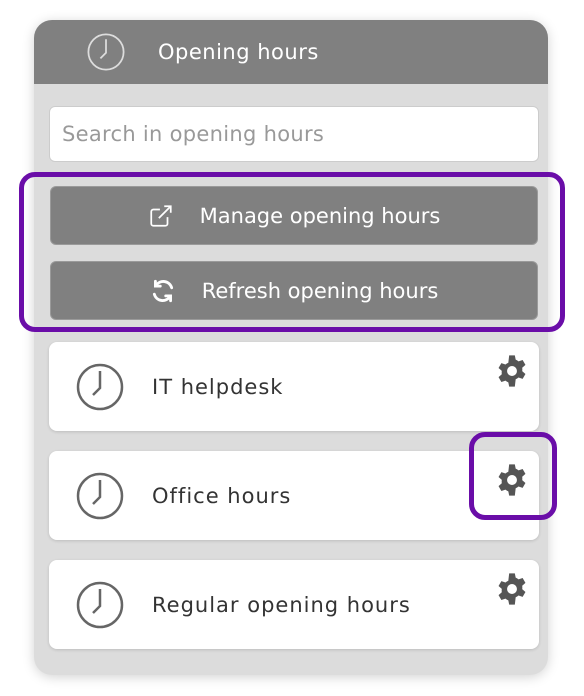 This screenshot has width=584, height=696. Describe the element at coordinates (222, 496) in the screenshot. I see `schedule-name: Office hours` at that location.